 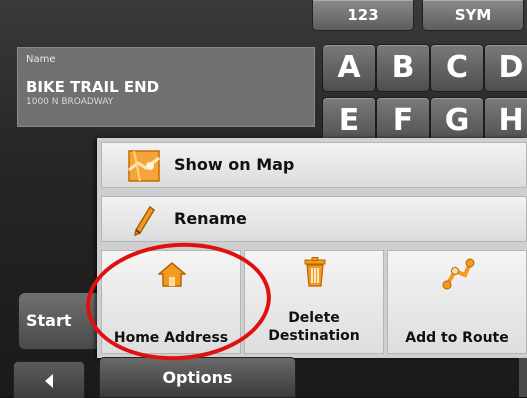 I want to click on rename-row: Rename, so click(x=314, y=219).